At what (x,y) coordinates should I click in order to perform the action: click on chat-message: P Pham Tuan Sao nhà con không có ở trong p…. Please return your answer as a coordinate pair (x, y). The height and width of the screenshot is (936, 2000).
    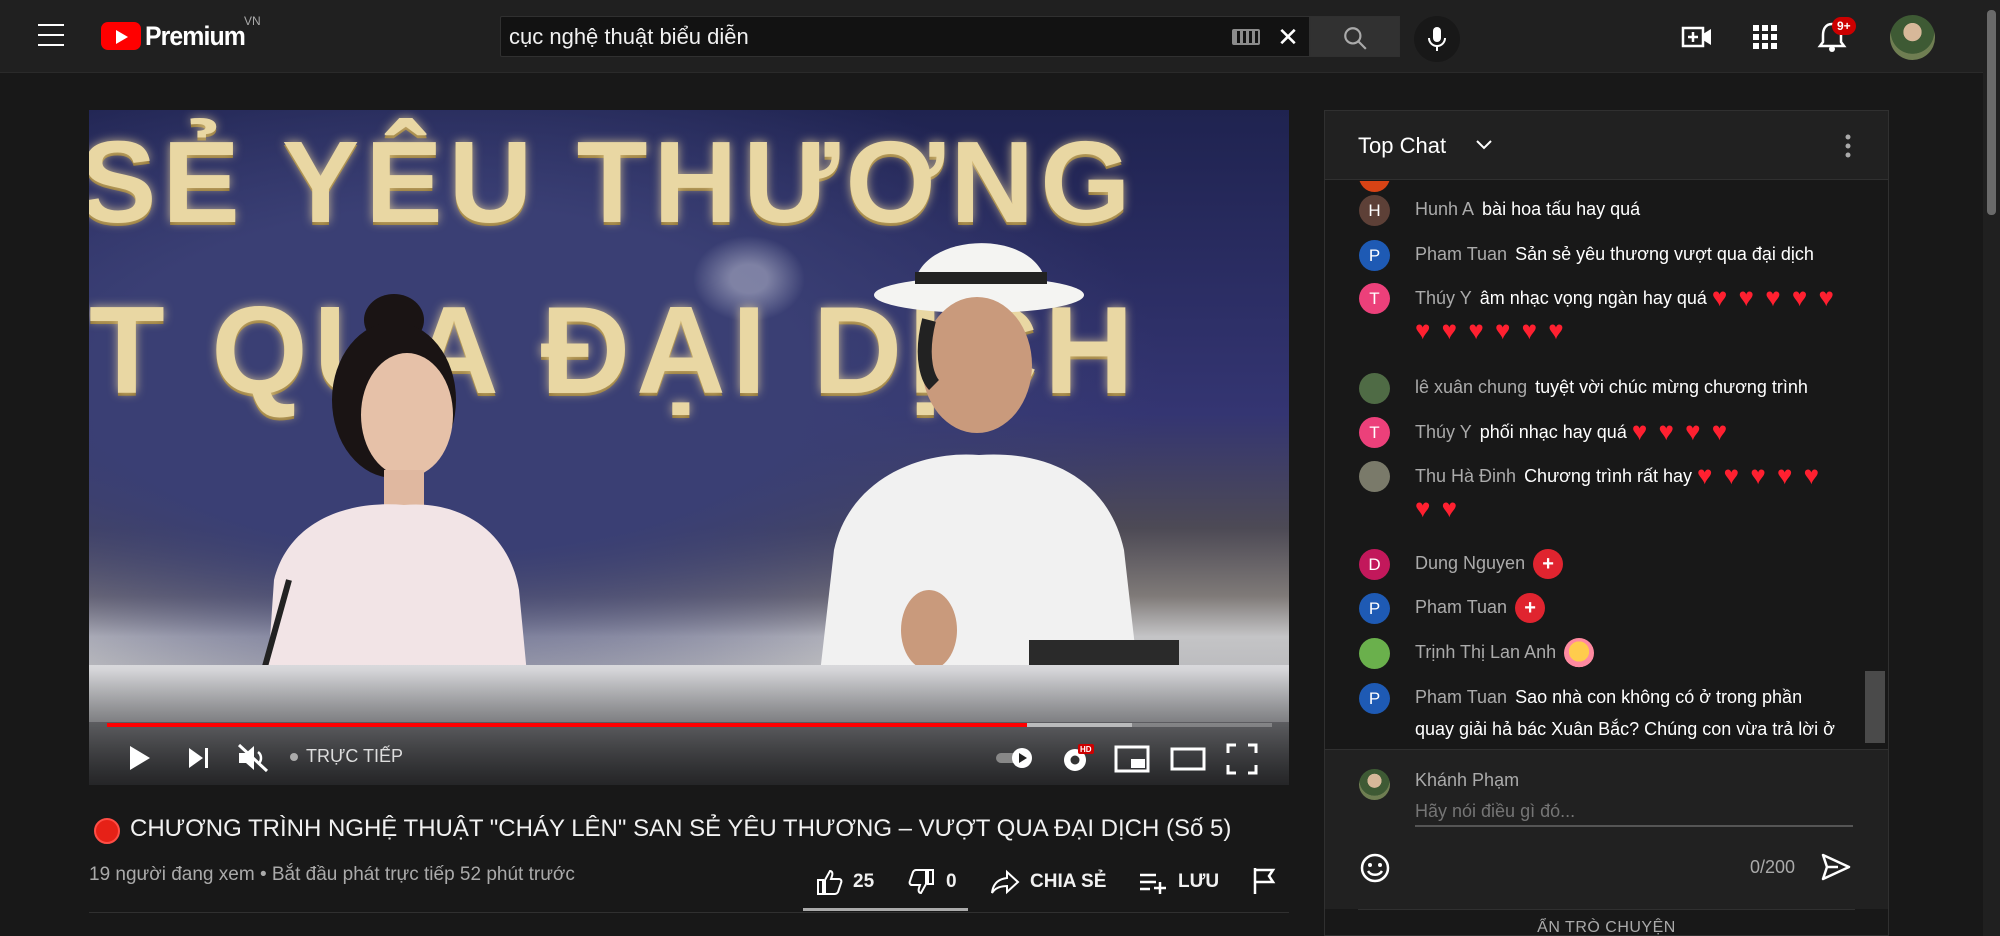
    Looking at the image, I should click on (1599, 715).